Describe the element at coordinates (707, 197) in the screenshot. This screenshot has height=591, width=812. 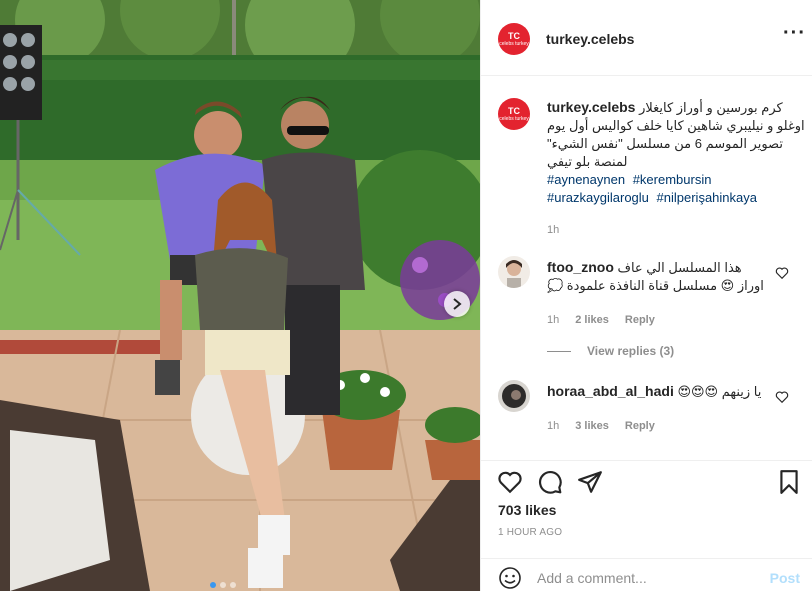
I see `hashtag-link: #nilperişahinkaya` at that location.